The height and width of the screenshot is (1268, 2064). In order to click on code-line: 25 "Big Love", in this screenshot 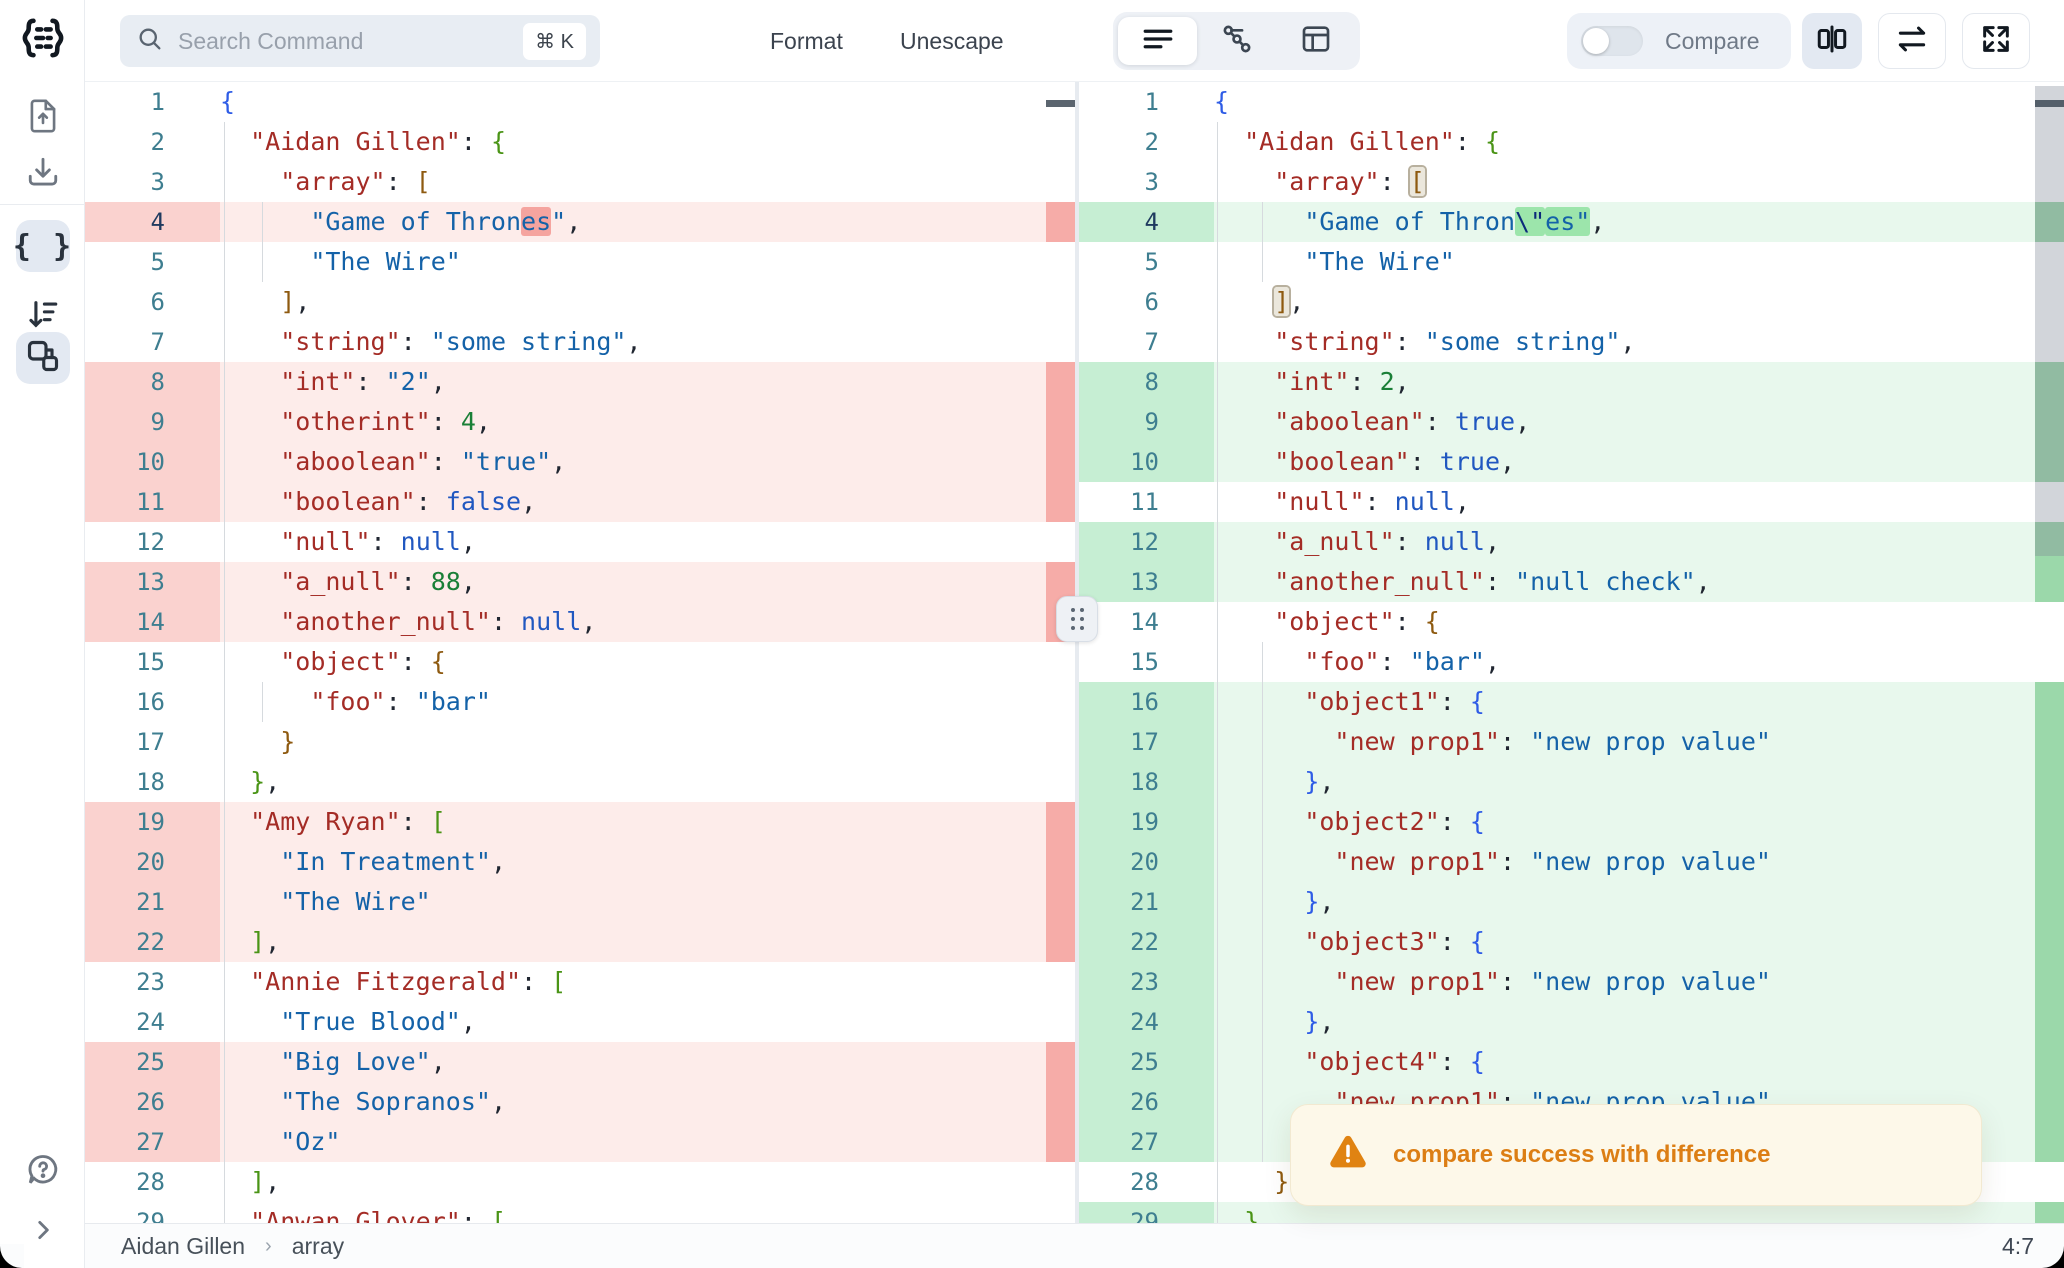, I will do `click(580, 1062)`.